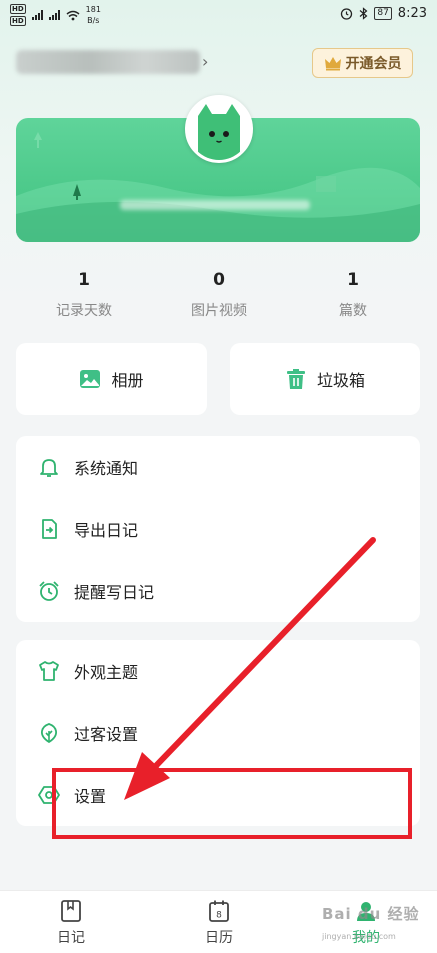  Describe the element at coordinates (219, 280) in the screenshot. I see `stat-value: 0` at that location.